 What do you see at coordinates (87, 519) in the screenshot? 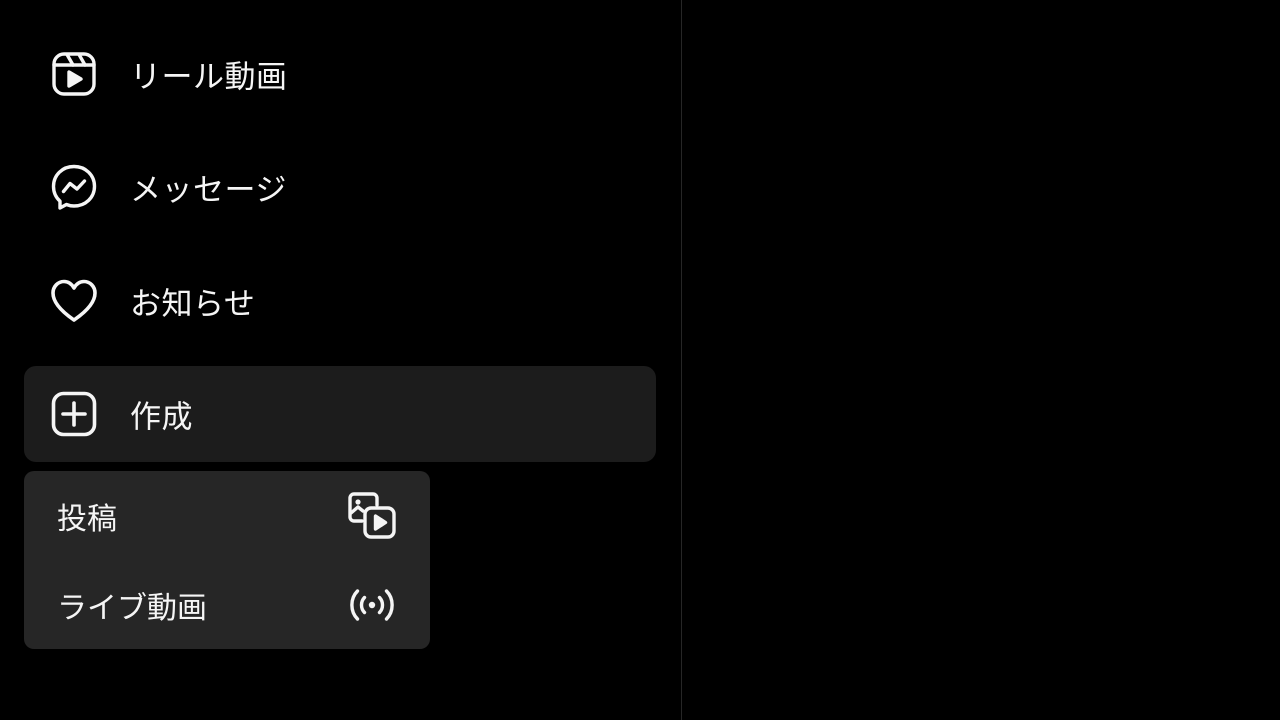
I see `create-menu-item-label: 投稿` at bounding box center [87, 519].